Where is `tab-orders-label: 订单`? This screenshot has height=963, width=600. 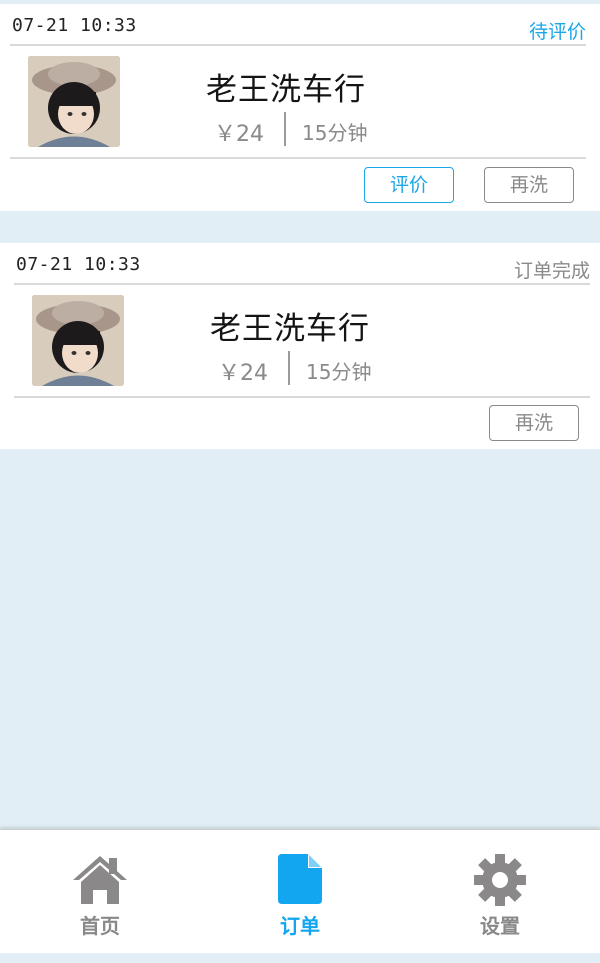 tab-orders-label: 订单 is located at coordinates (300, 926).